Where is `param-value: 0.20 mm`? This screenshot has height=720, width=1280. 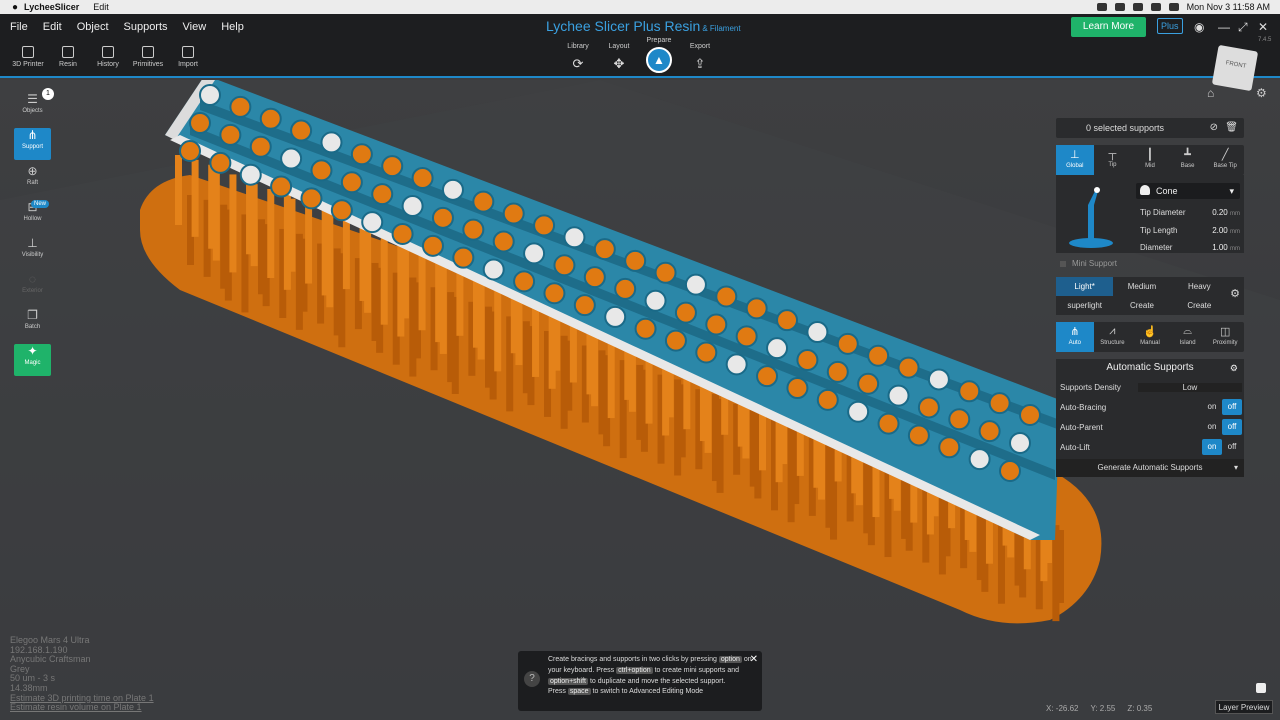 param-value: 0.20 mm is located at coordinates (1226, 212).